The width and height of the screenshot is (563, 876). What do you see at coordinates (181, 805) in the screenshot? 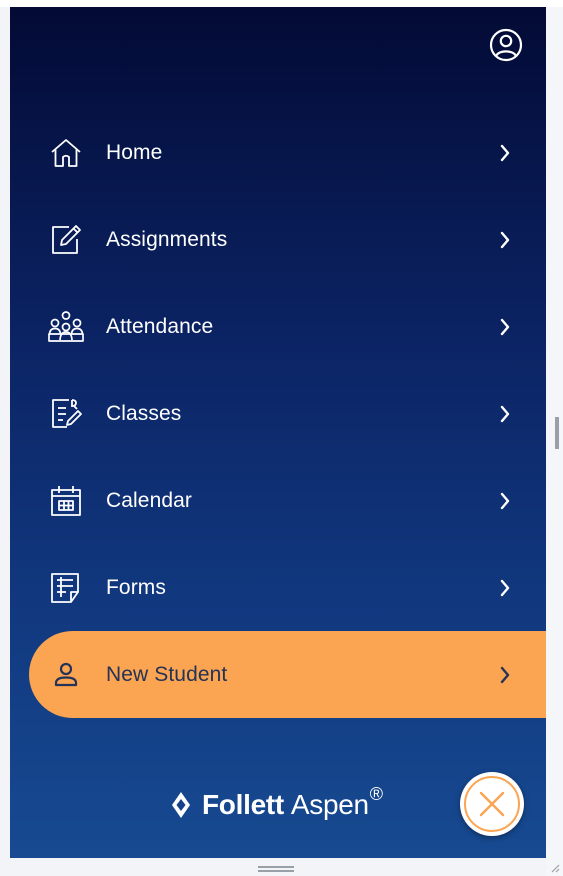
I see `follett-logo-icon` at bounding box center [181, 805].